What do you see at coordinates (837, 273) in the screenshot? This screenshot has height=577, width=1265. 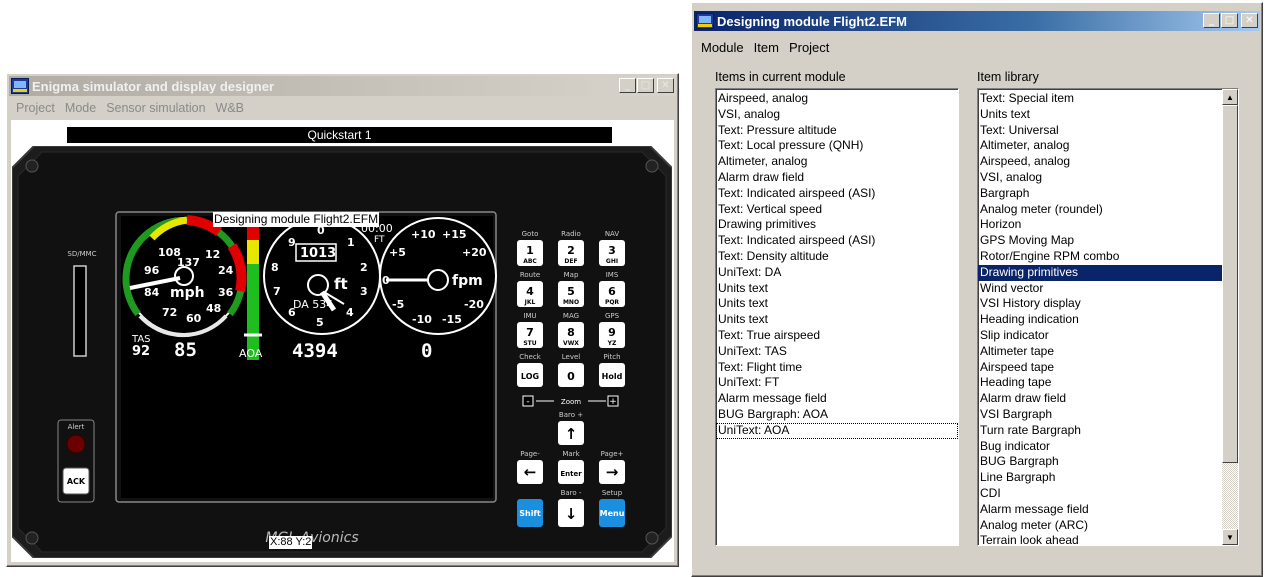 I see `module-item: UniText: DA` at bounding box center [837, 273].